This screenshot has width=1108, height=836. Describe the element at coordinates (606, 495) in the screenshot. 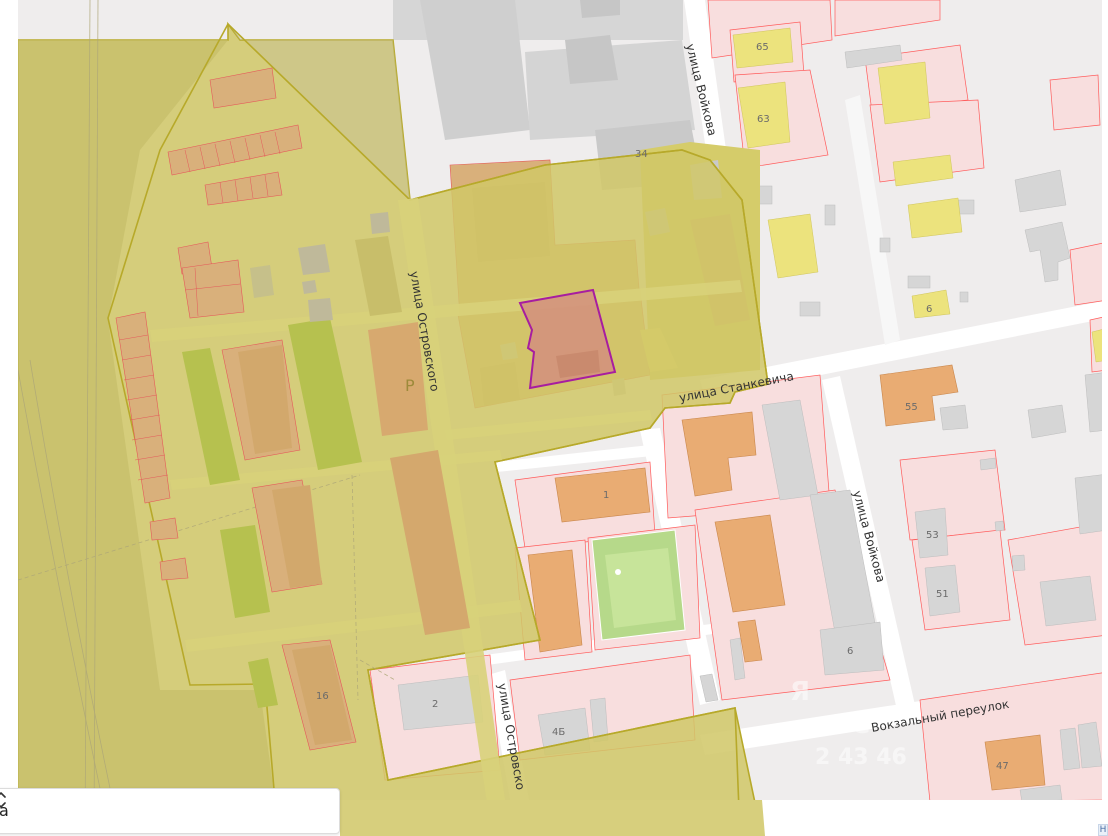

I see `house-number-1: 1` at that location.